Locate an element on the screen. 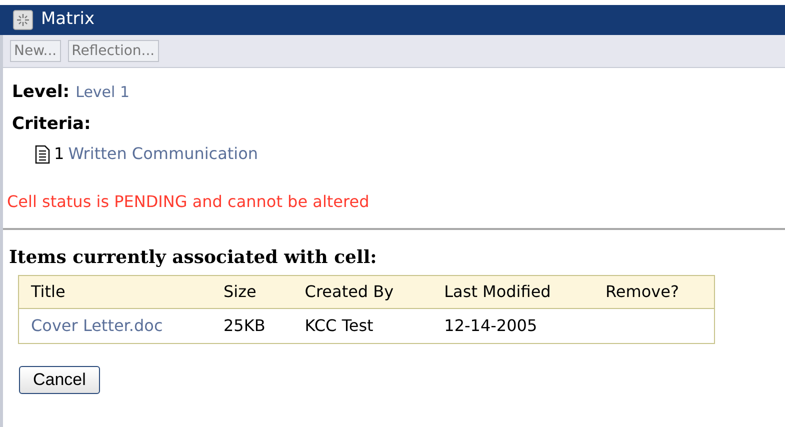  criterion-number: 1 is located at coordinates (59, 154).